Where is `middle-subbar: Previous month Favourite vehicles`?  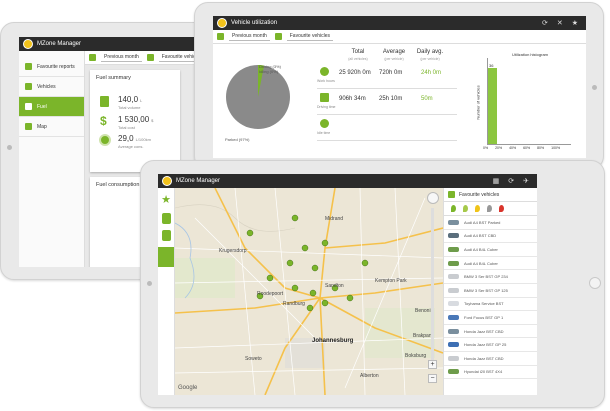
middle-subbar: Previous month Favourite vehicles is located at coordinates (399, 37).